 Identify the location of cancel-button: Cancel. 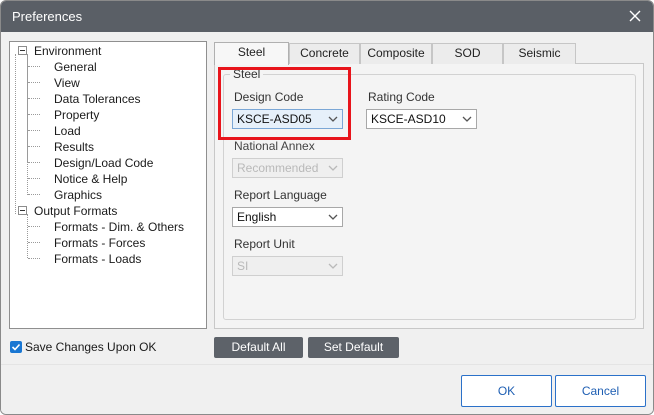
(600, 391).